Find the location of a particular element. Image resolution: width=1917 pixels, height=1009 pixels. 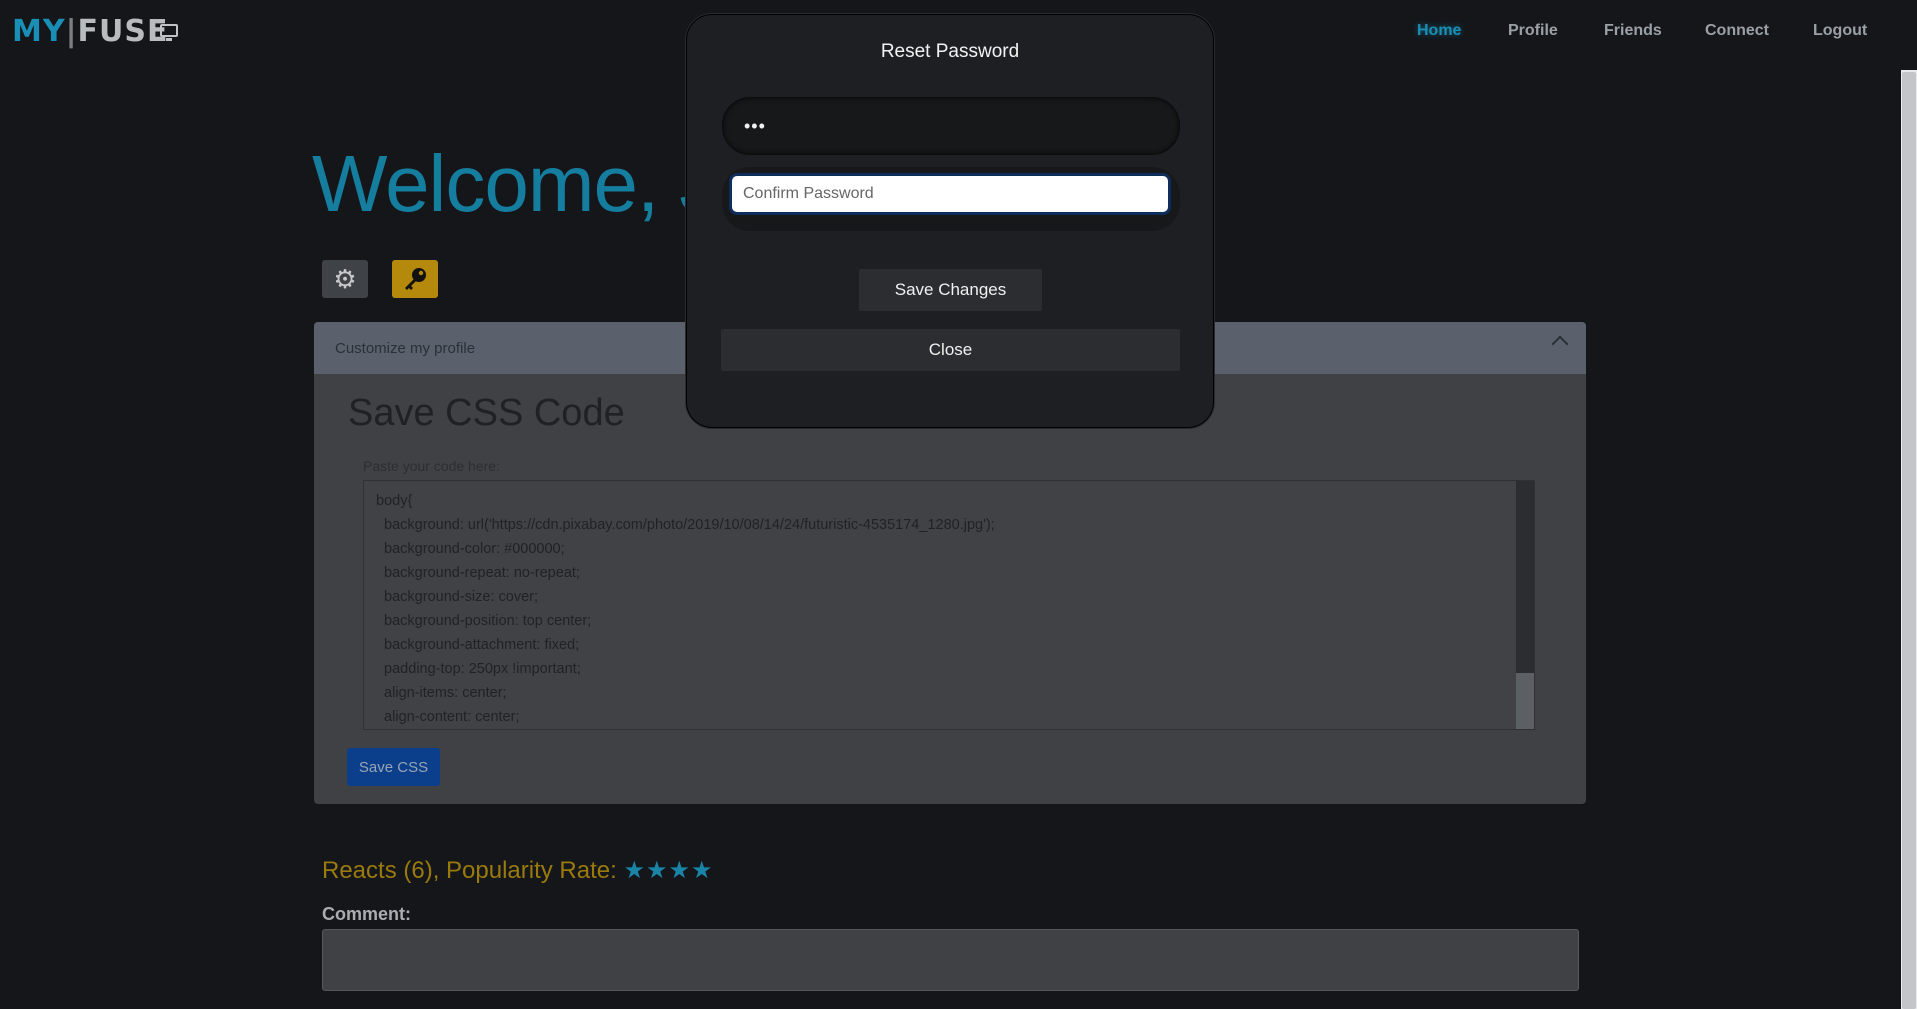

customize-profile-label: Customize my profile is located at coordinates (405, 348).